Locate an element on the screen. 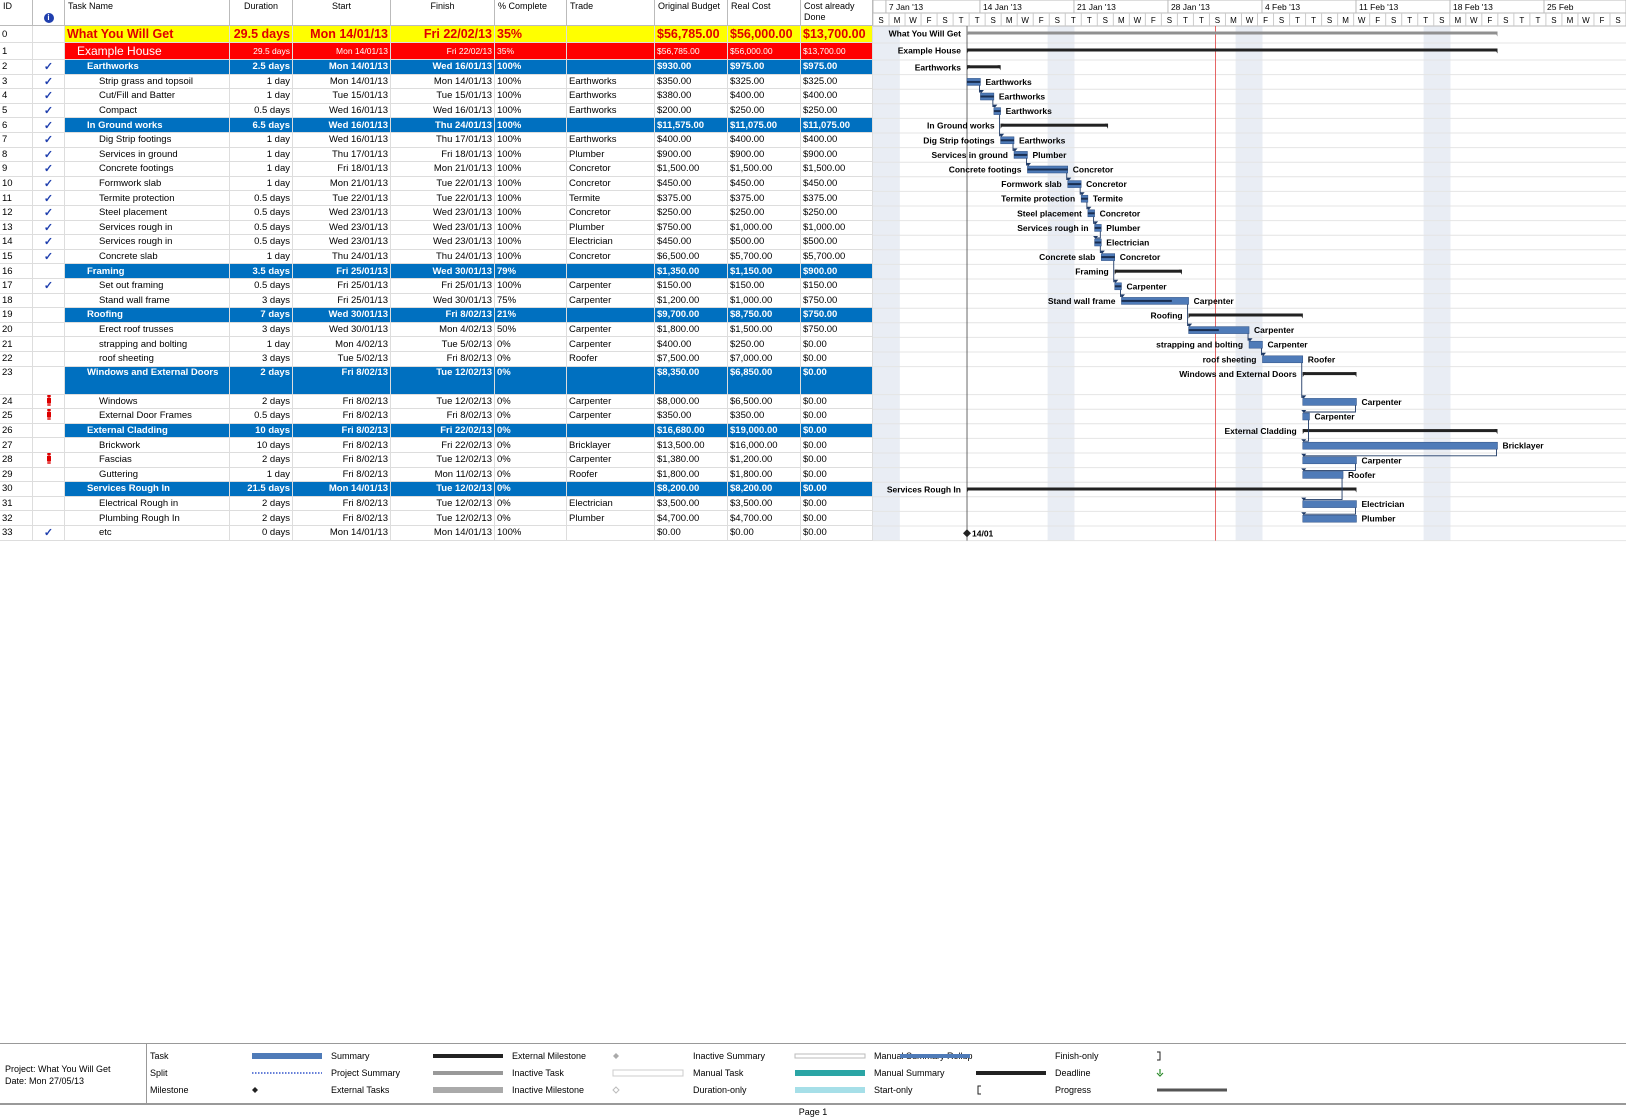 This screenshot has width=1626, height=1120. cell-budget: $0.00 is located at coordinates (691, 533).